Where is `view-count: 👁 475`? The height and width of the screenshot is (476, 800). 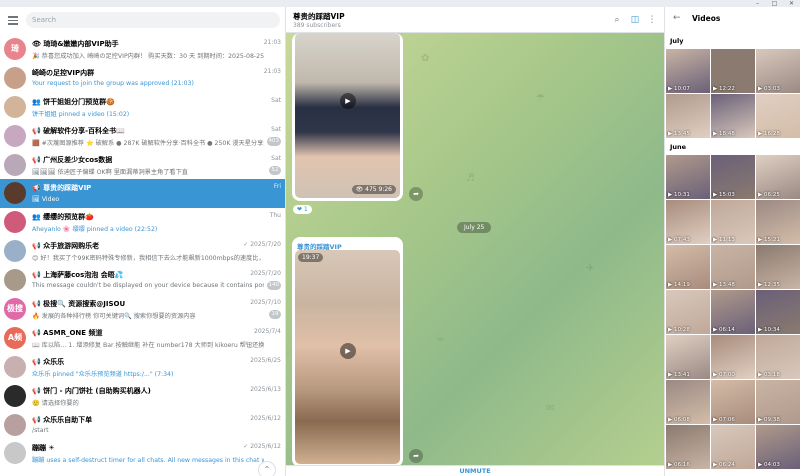 view-count: 👁 475 is located at coordinates (366, 189).